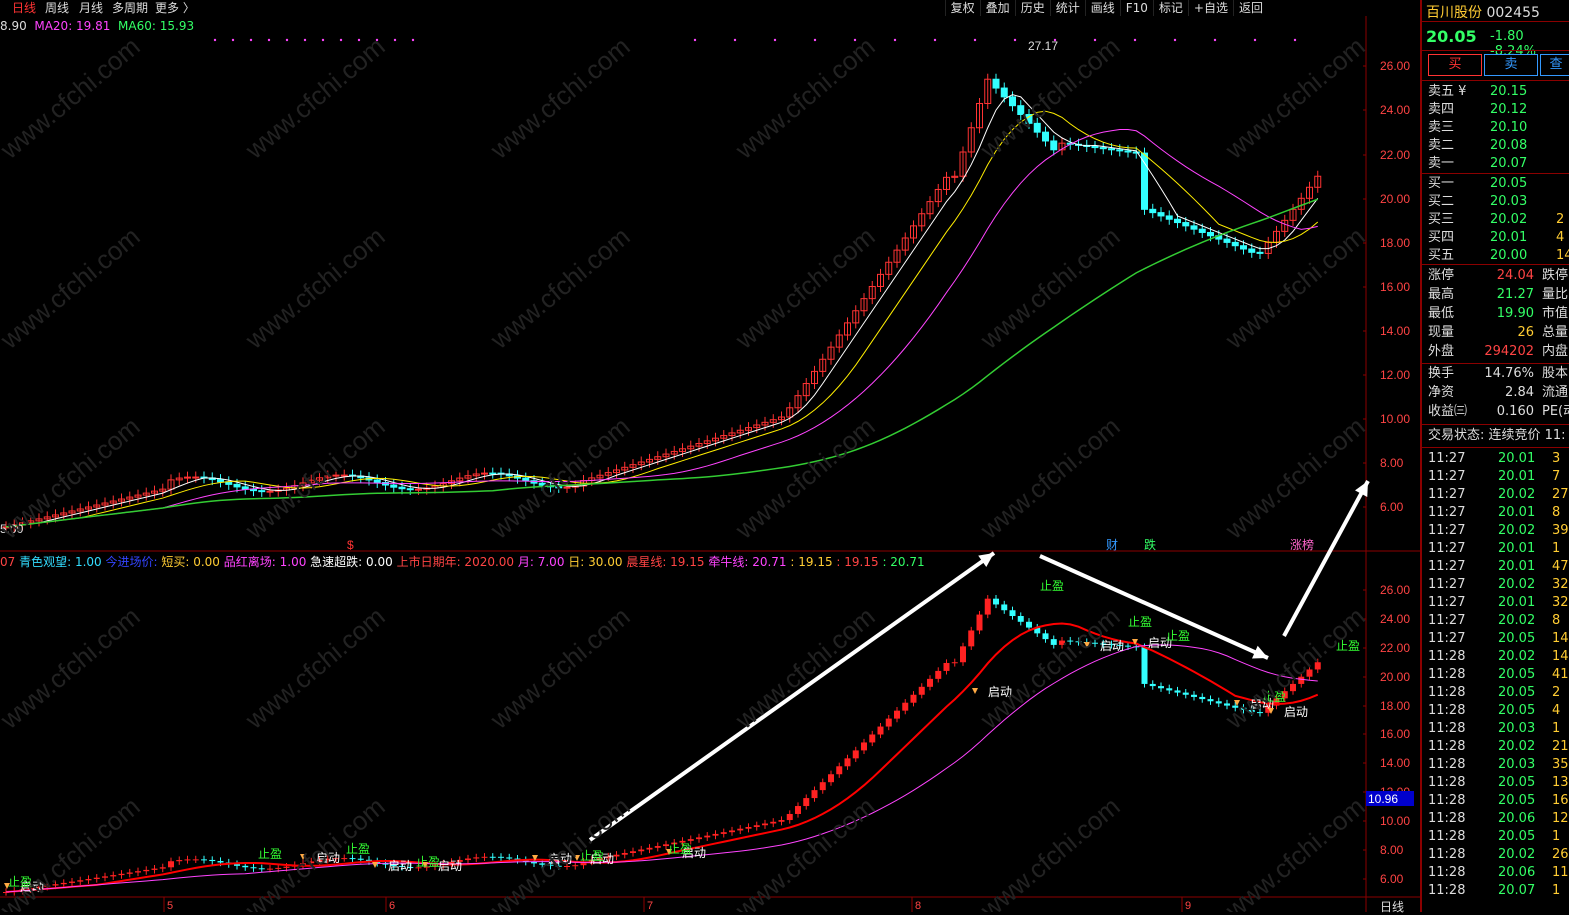 The image size is (1569, 915). What do you see at coordinates (997, 8) in the screenshot?
I see `toolbar-overlay: 叠加` at bounding box center [997, 8].